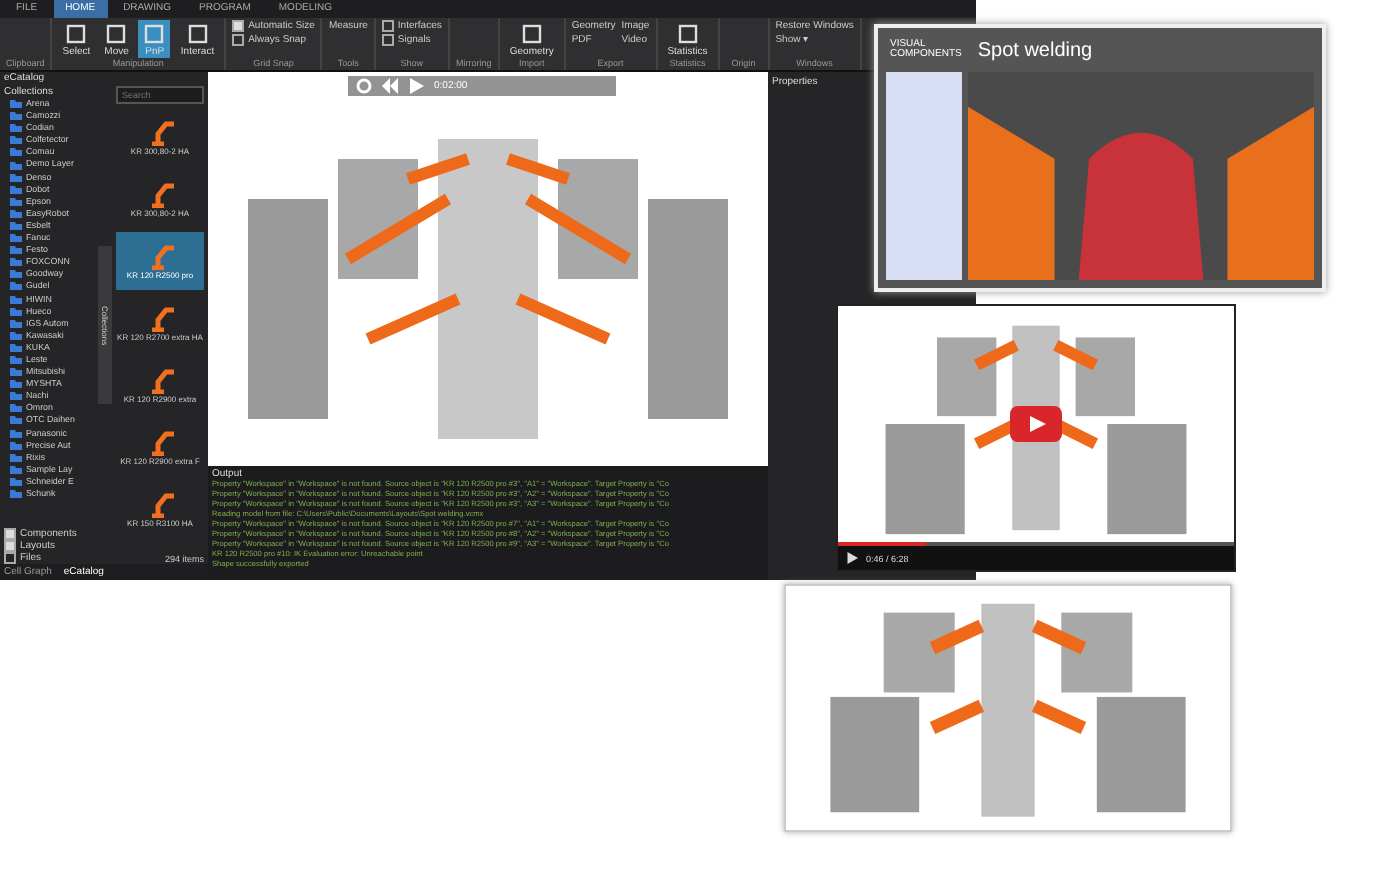 The height and width of the screenshot is (876, 1400). Describe the element at coordinates (1035, 50) in the screenshot. I see `window-title: Spot welding` at that location.